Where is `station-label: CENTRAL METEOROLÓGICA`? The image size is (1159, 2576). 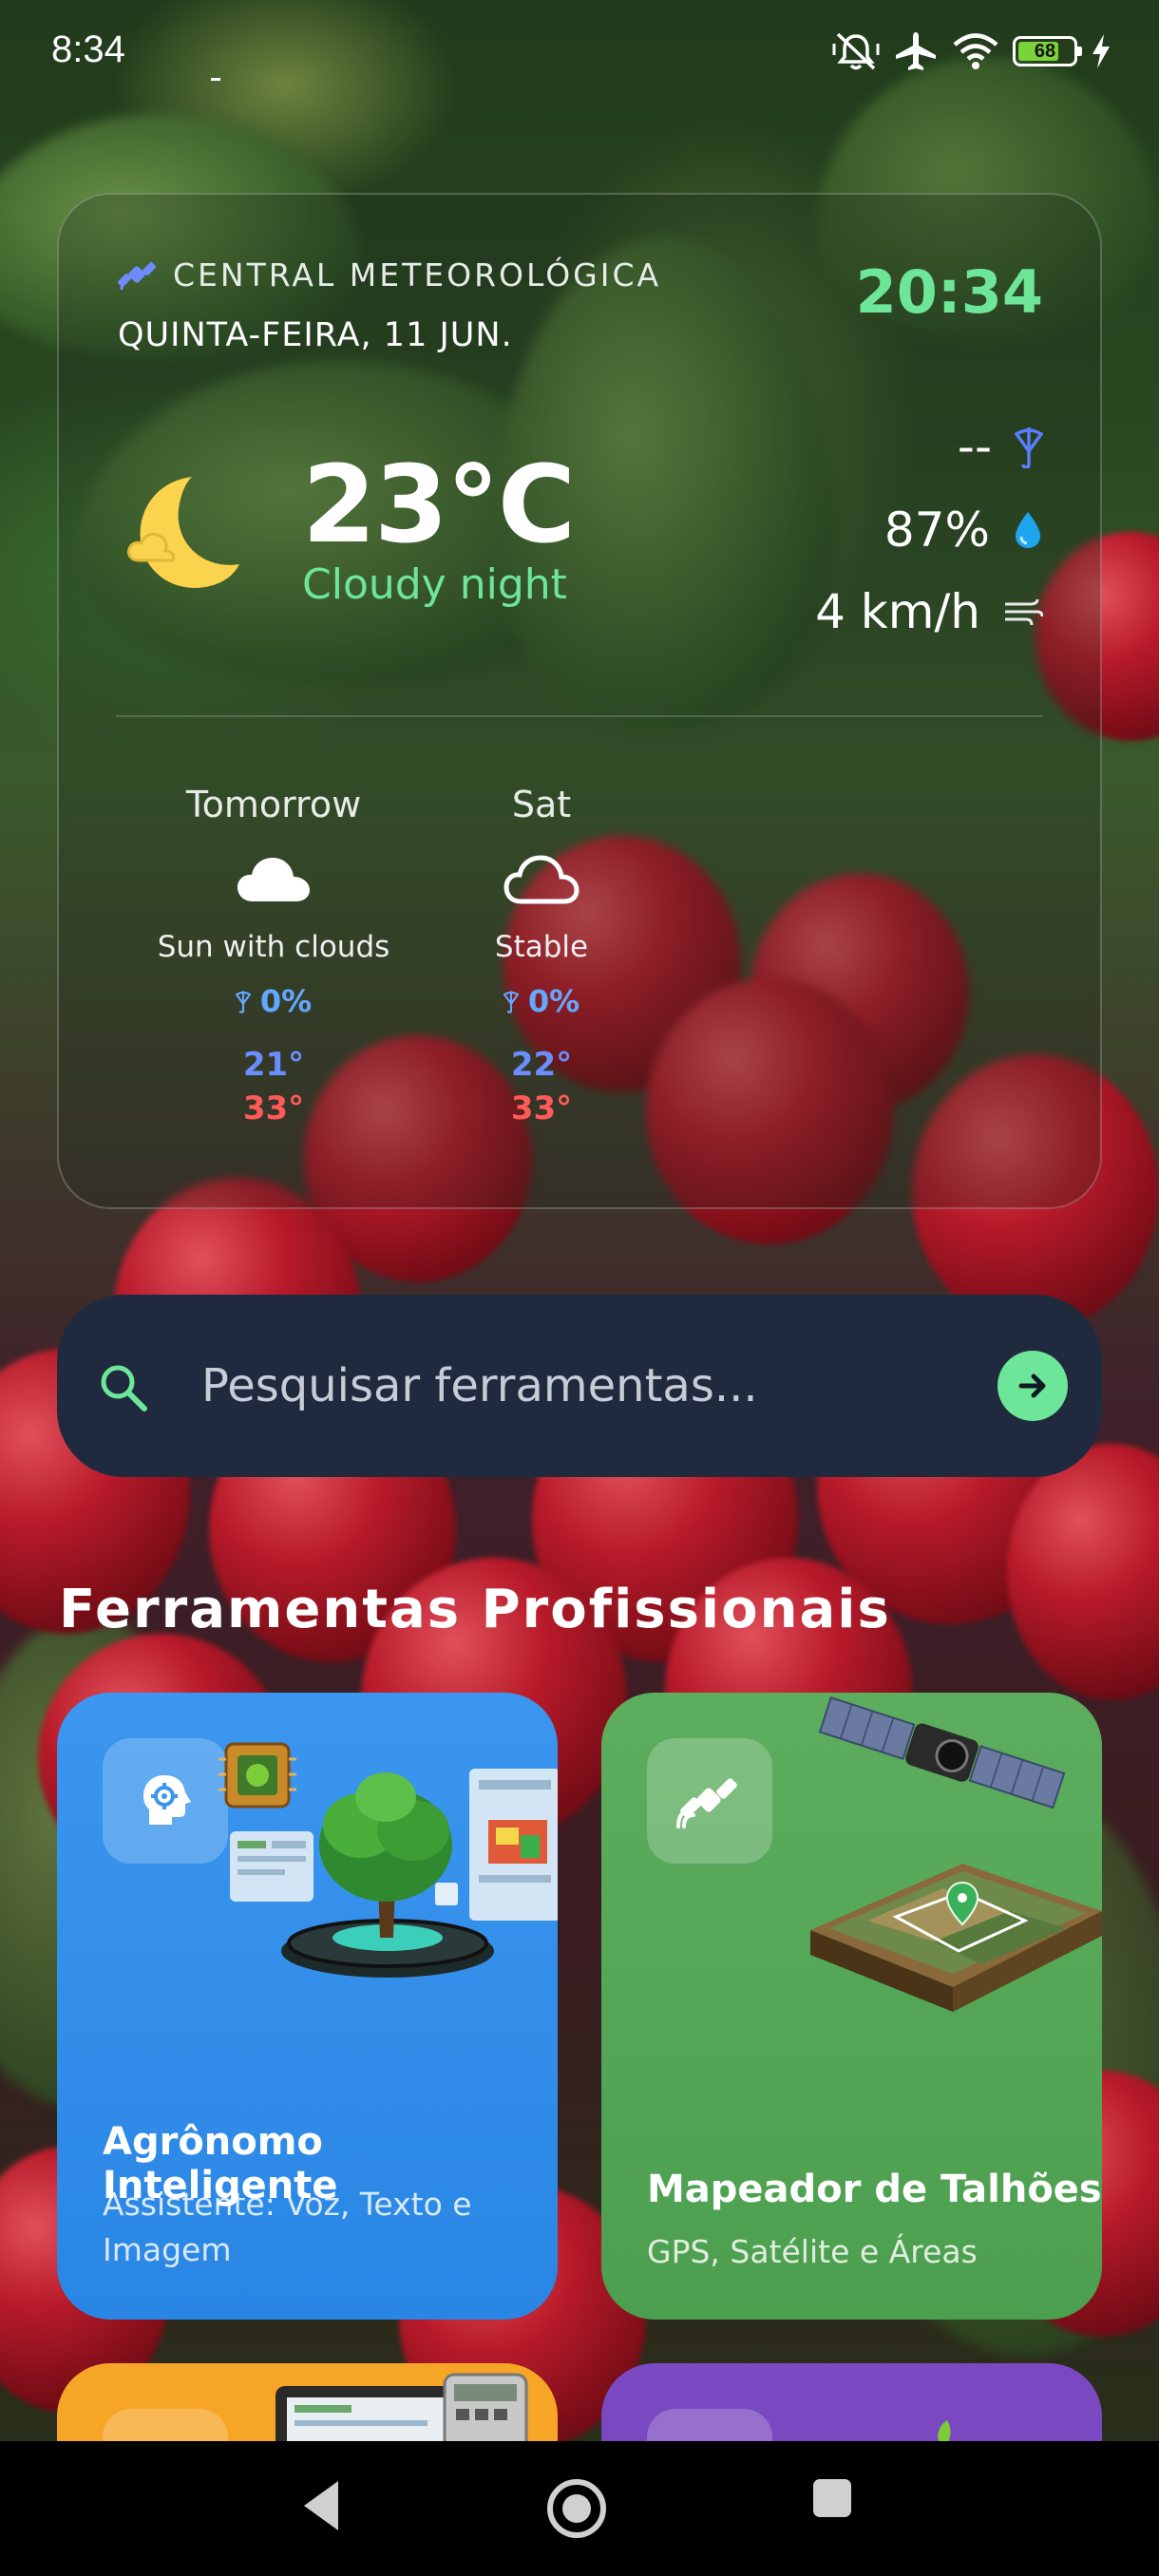
station-label: CENTRAL METEOROLÓGICA is located at coordinates (417, 275).